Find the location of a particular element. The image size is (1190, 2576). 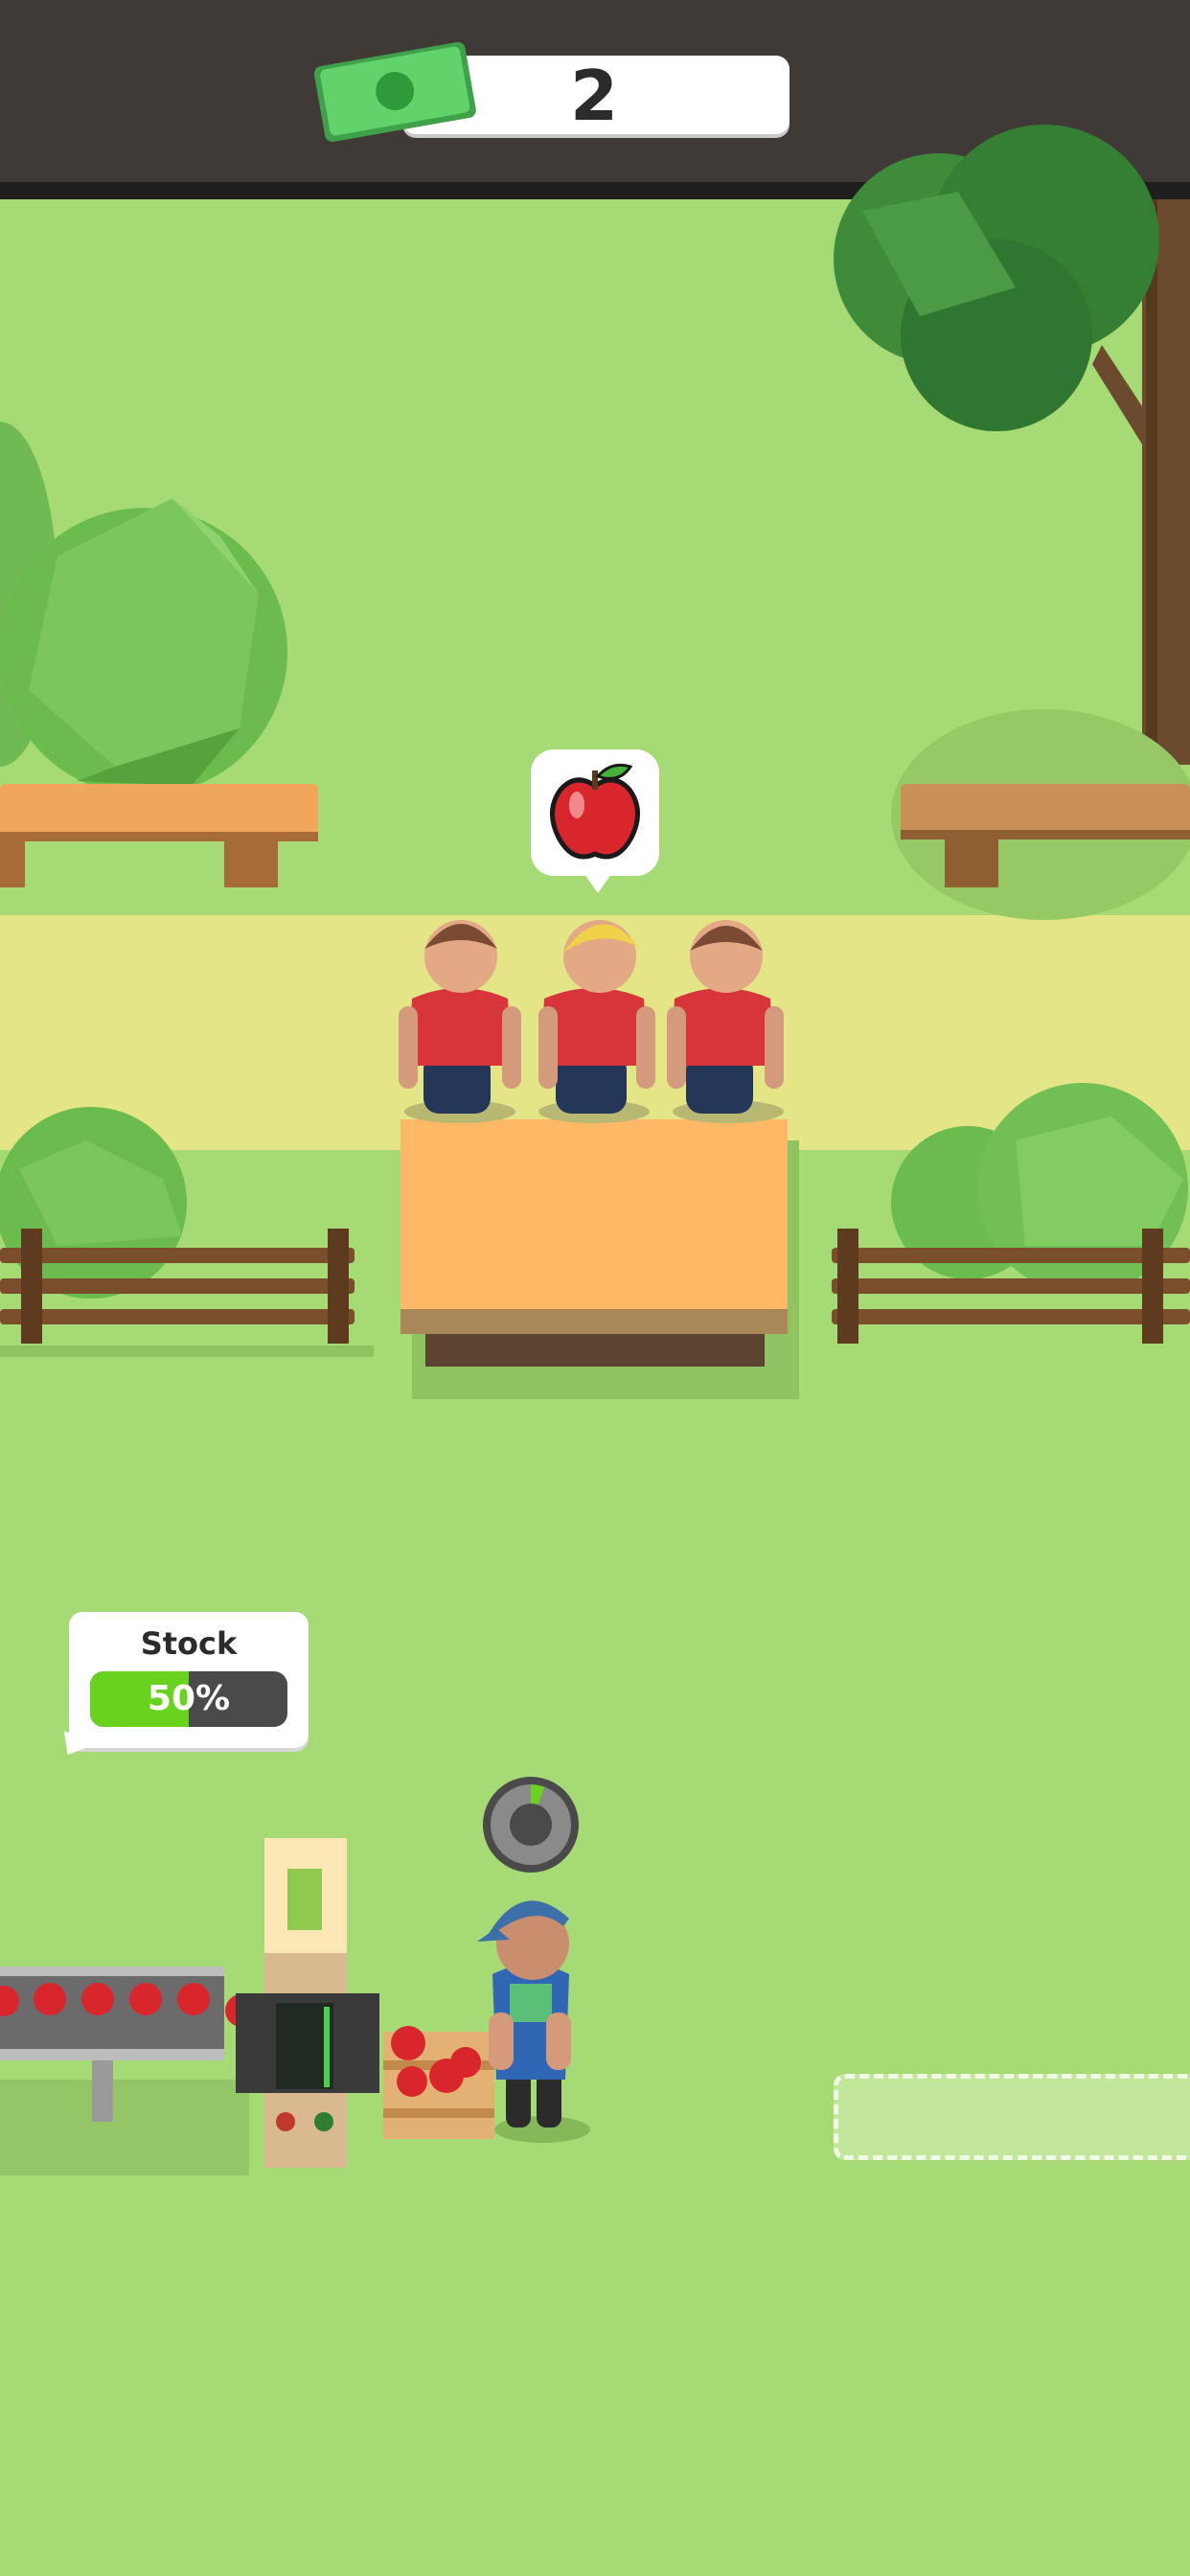

apple-crate is located at coordinates (439, 2082).